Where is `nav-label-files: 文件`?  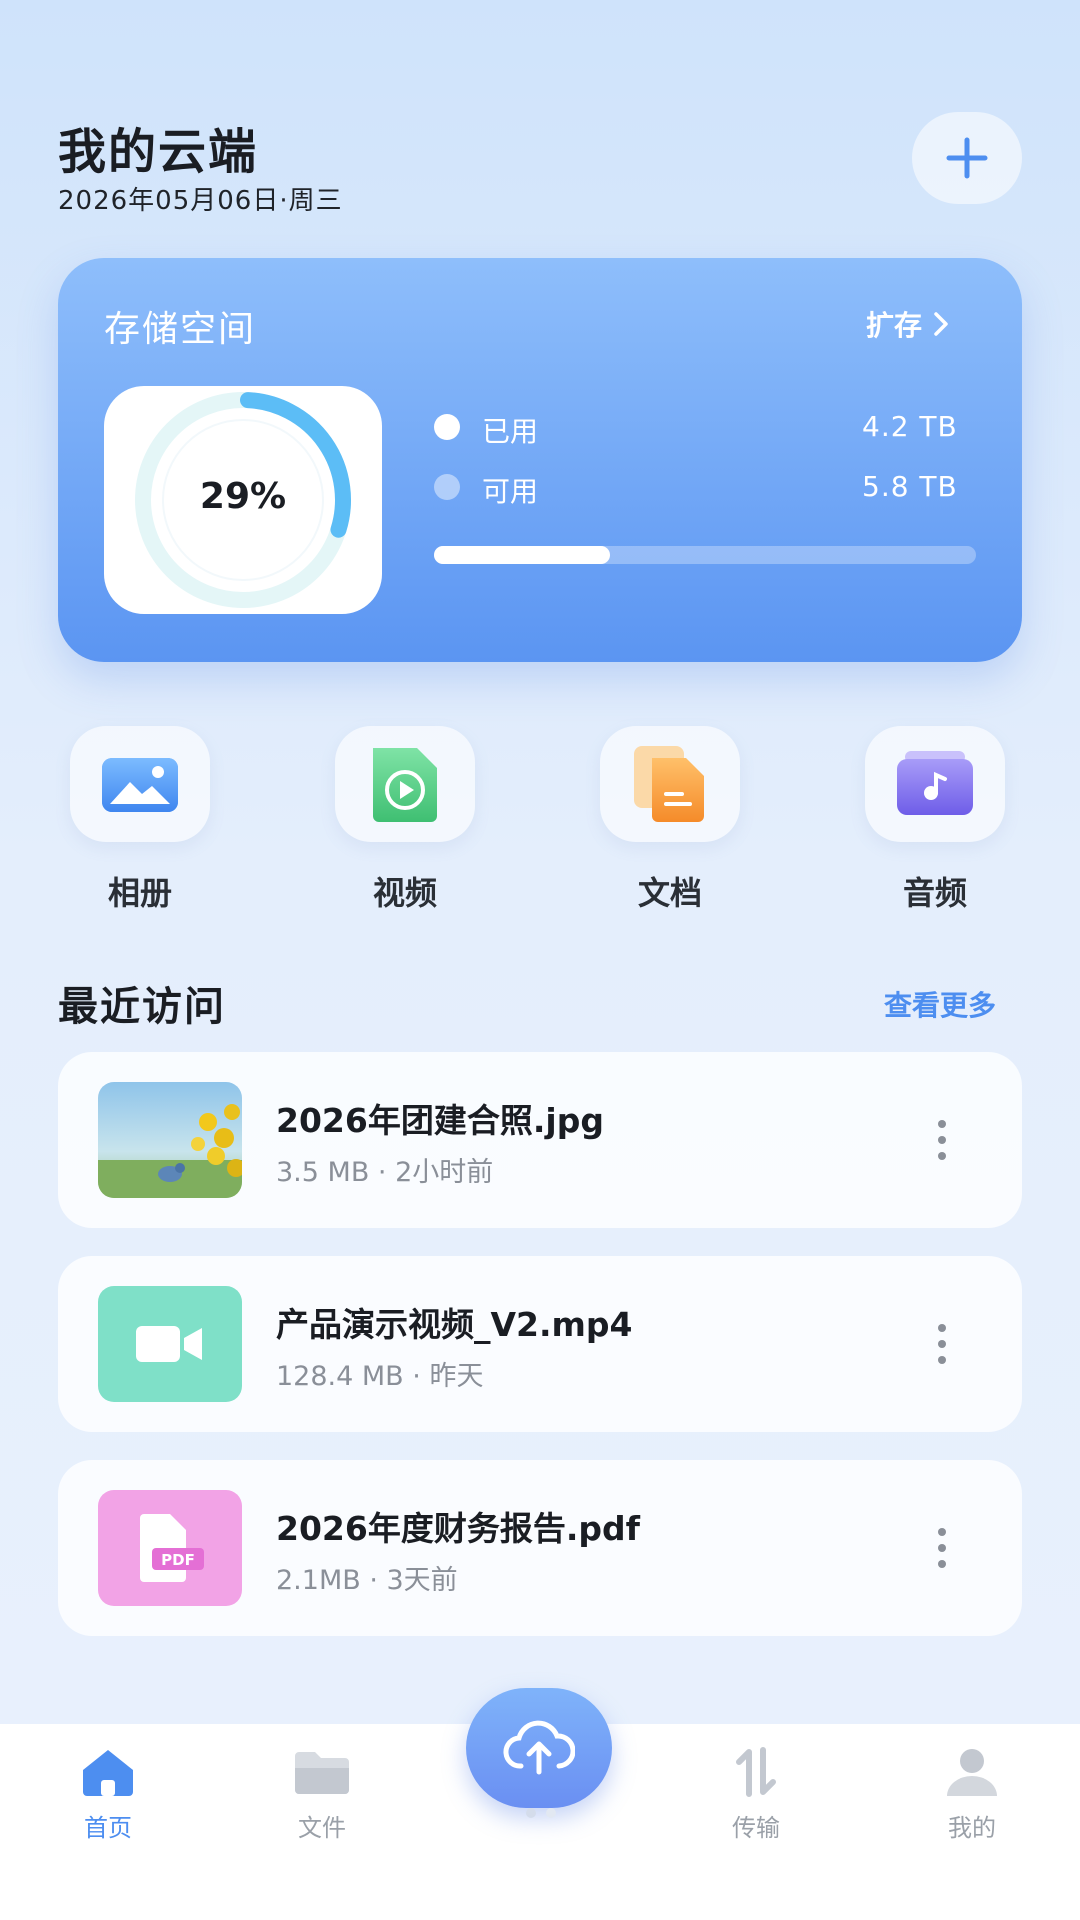
nav-label-files: 文件 is located at coordinates (322, 1828).